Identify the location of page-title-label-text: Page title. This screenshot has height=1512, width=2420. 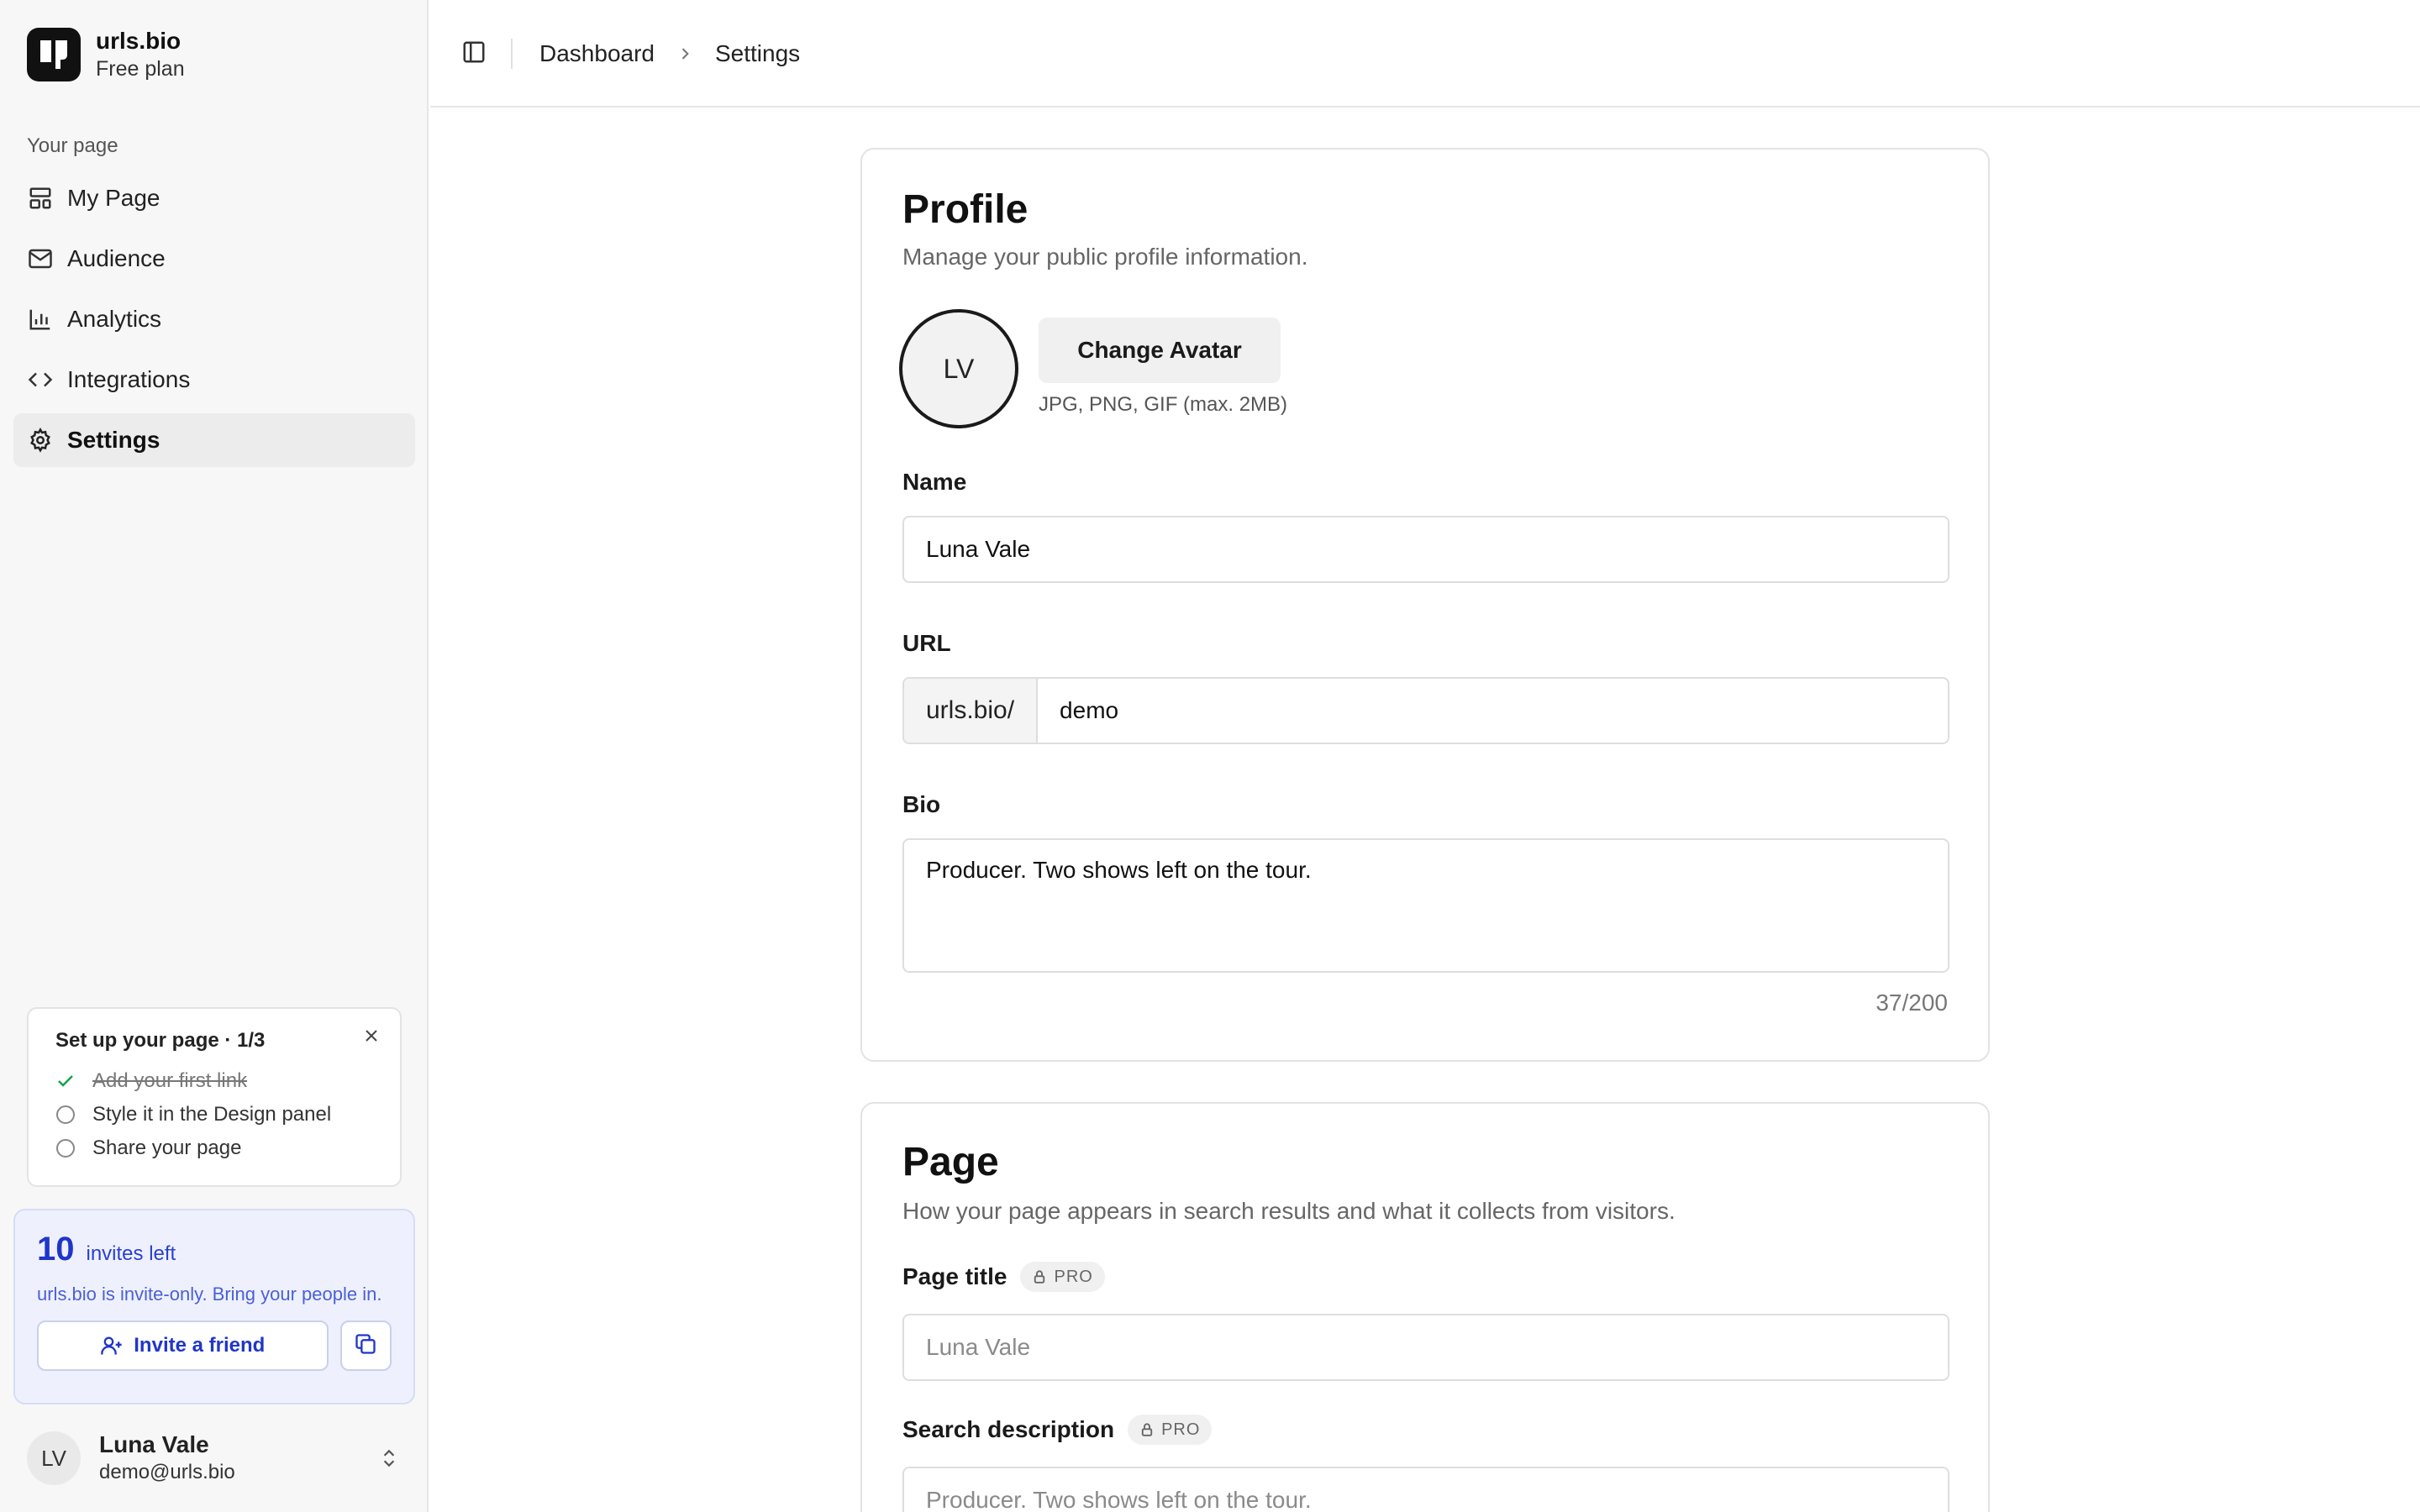
(955, 1276).